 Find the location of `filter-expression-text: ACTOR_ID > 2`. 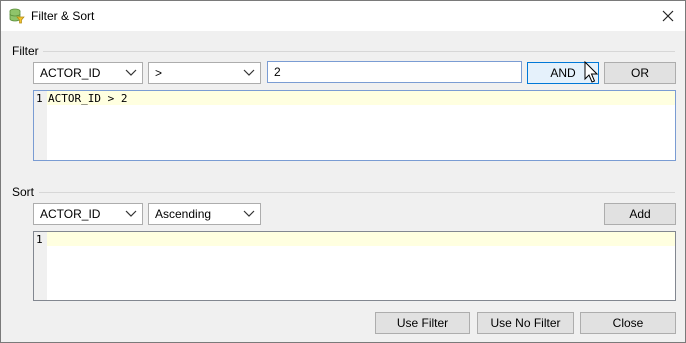

filter-expression-text: ACTOR_ID > 2 is located at coordinates (88, 98).